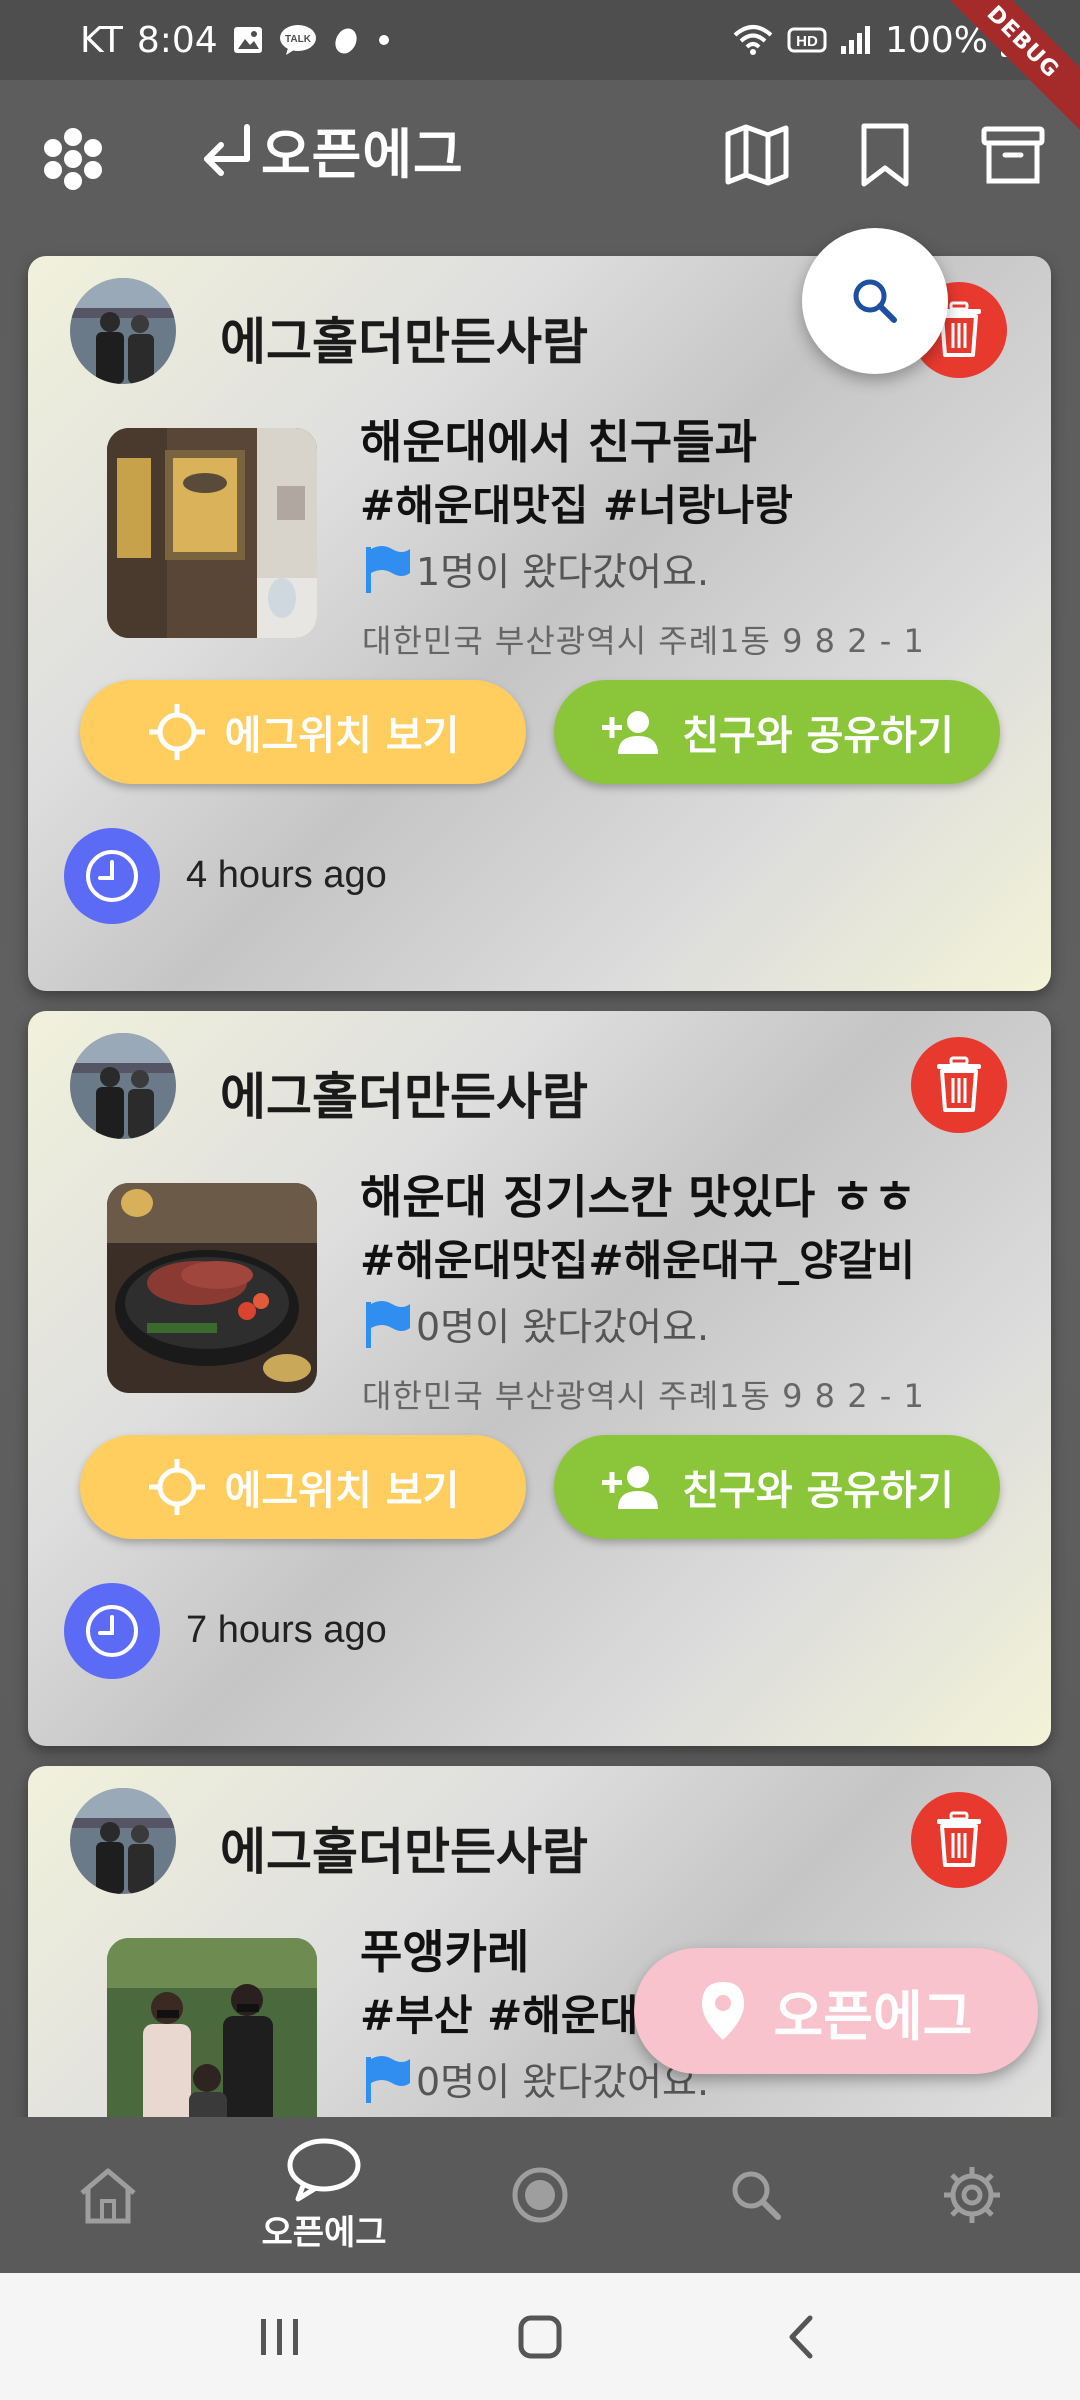 This screenshot has height=2400, width=1080. I want to click on app-title-group: 오픈에그, so click(329, 149).